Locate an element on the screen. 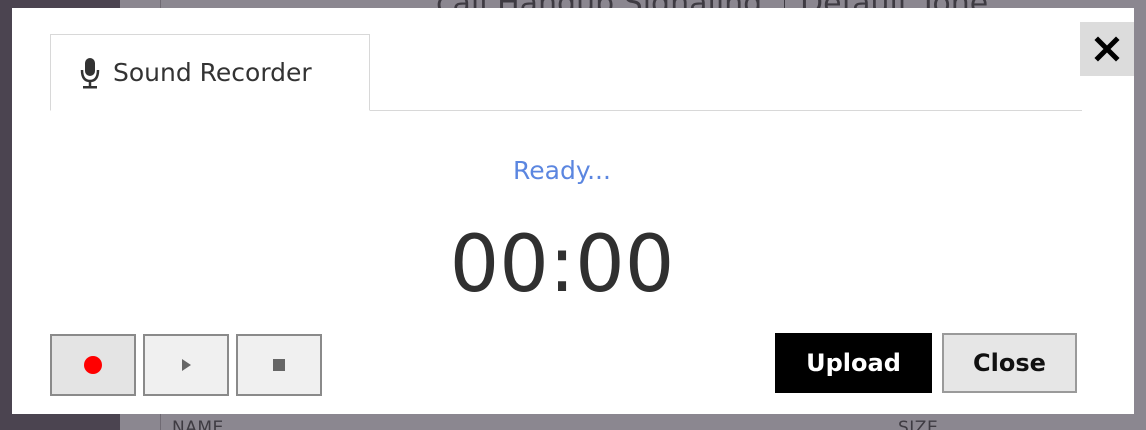 The width and height of the screenshot is (1146, 430). close-icon-glyph is located at coordinates (1107, 49).